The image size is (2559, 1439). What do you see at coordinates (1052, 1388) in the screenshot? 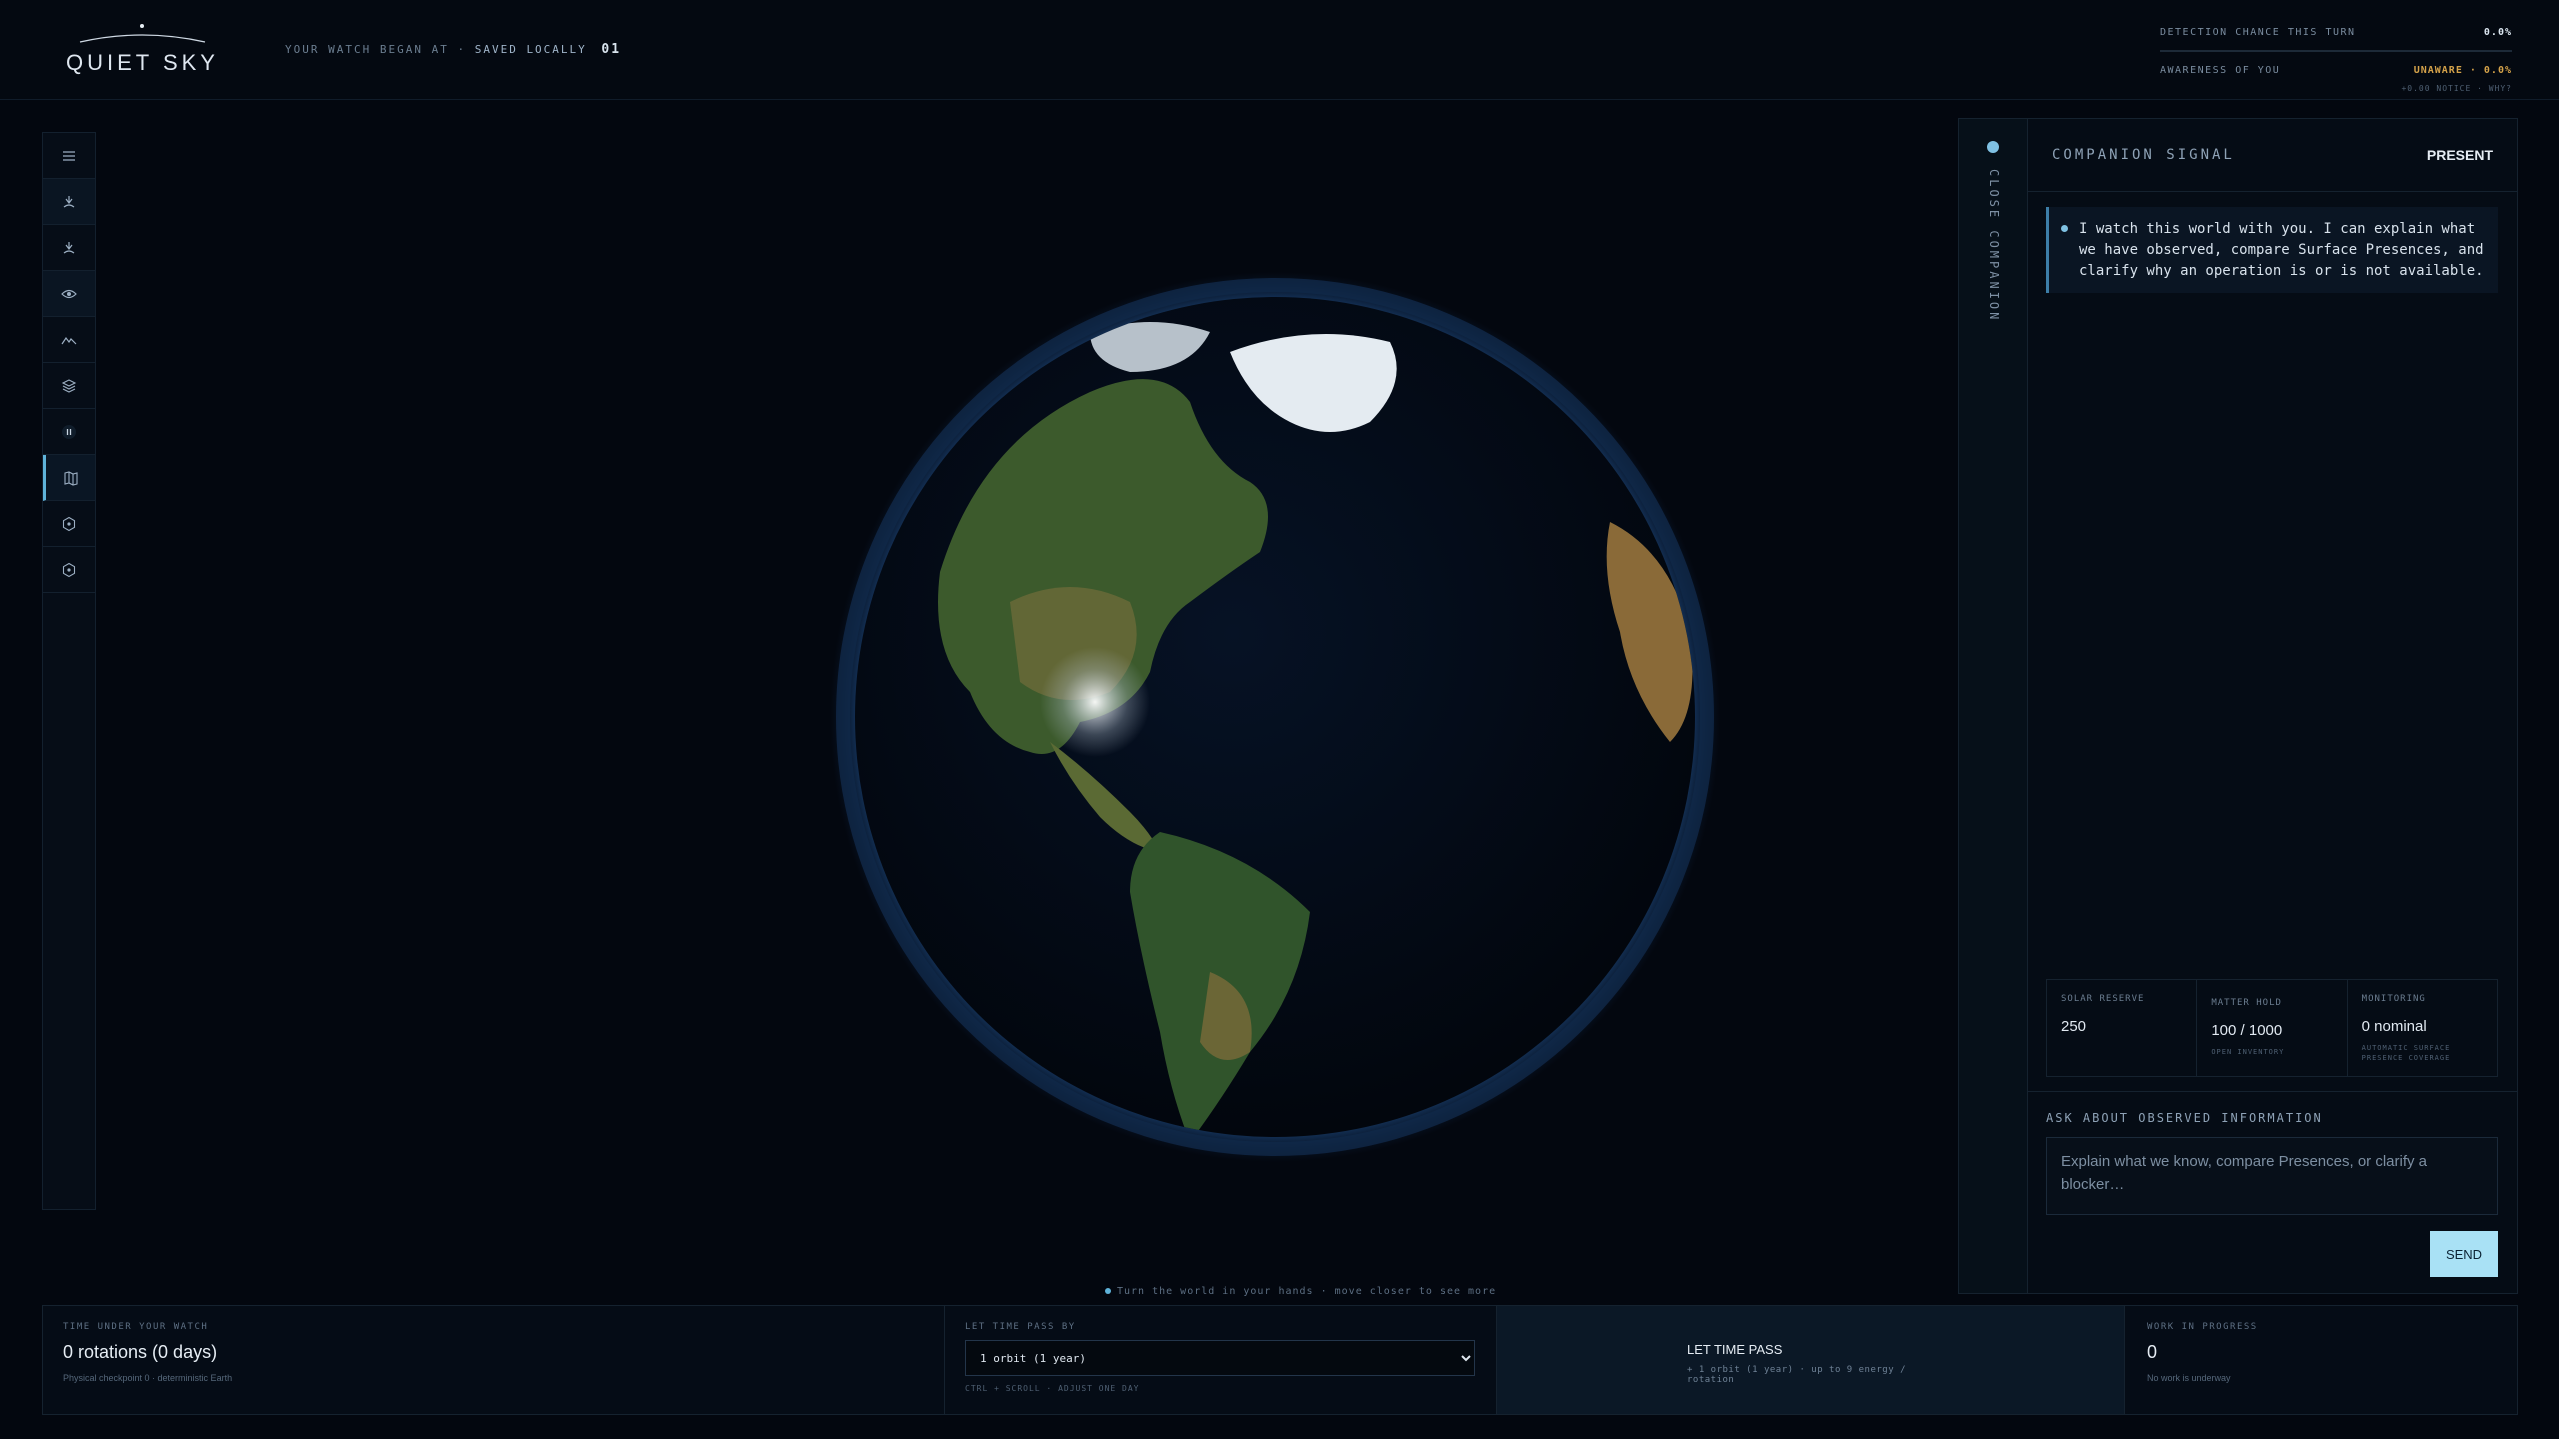
I see `pace-hint: CTRL + SCROLL · ADJUST ONE DAY` at bounding box center [1052, 1388].